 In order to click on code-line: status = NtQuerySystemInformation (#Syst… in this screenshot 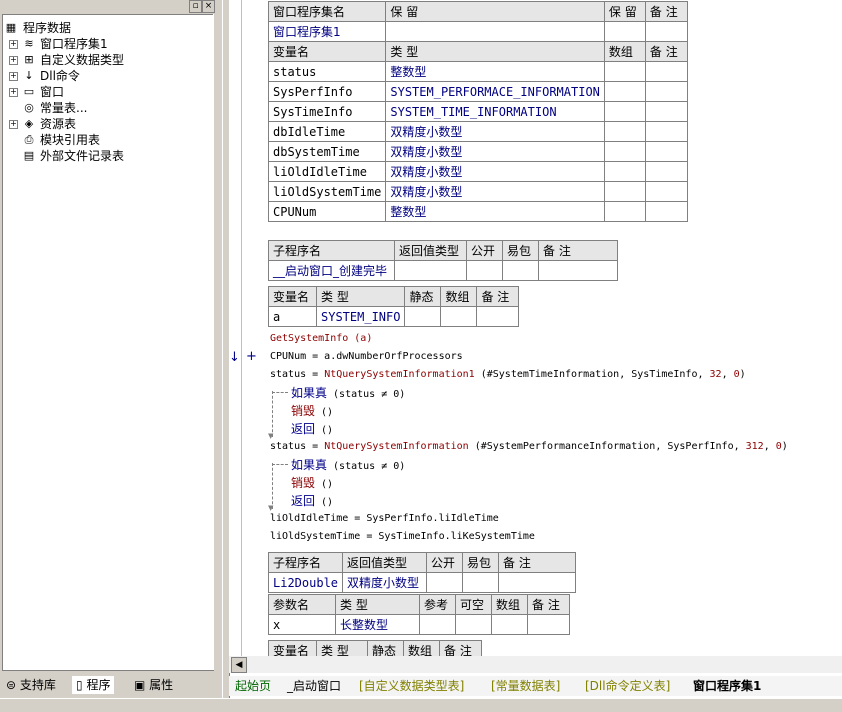, I will do `click(529, 447)`.